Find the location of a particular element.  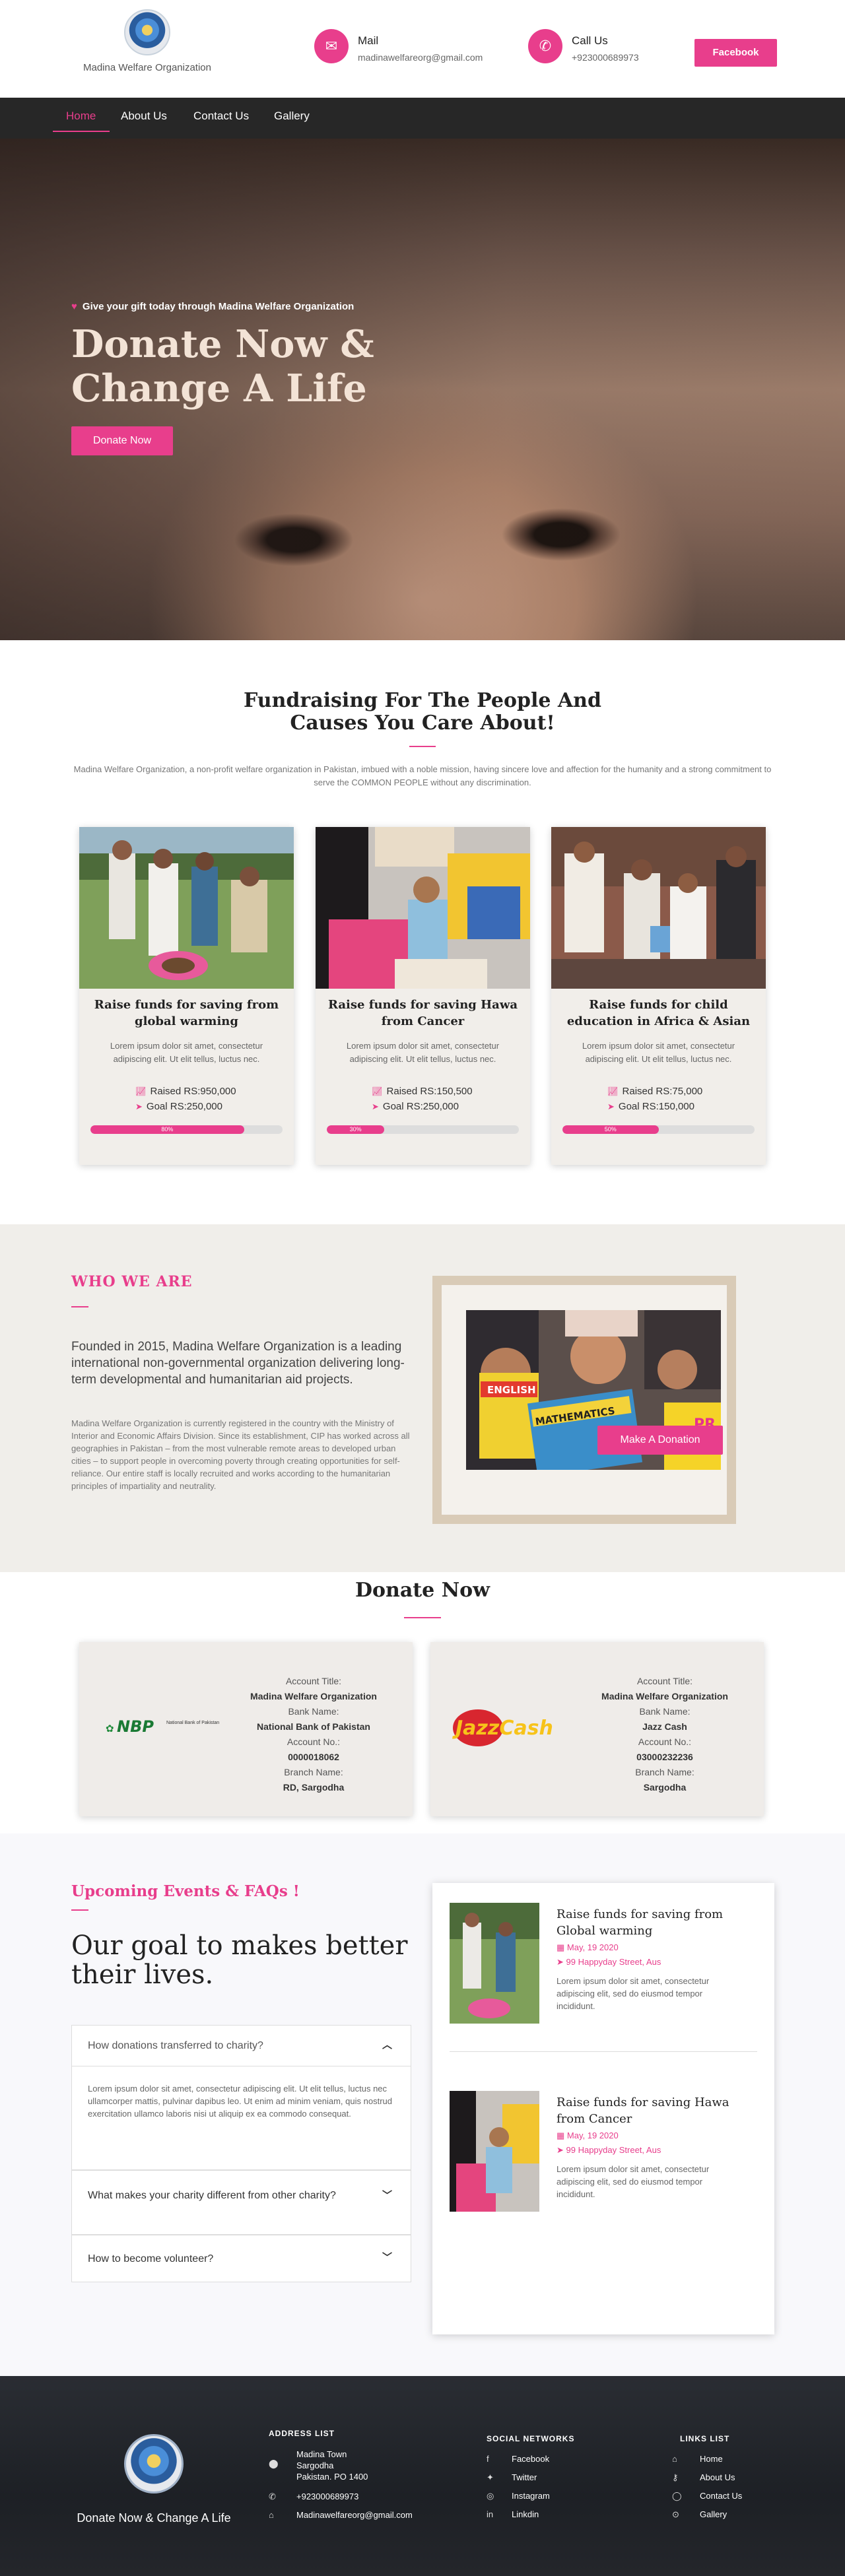

donate-divider is located at coordinates (422, 1617).